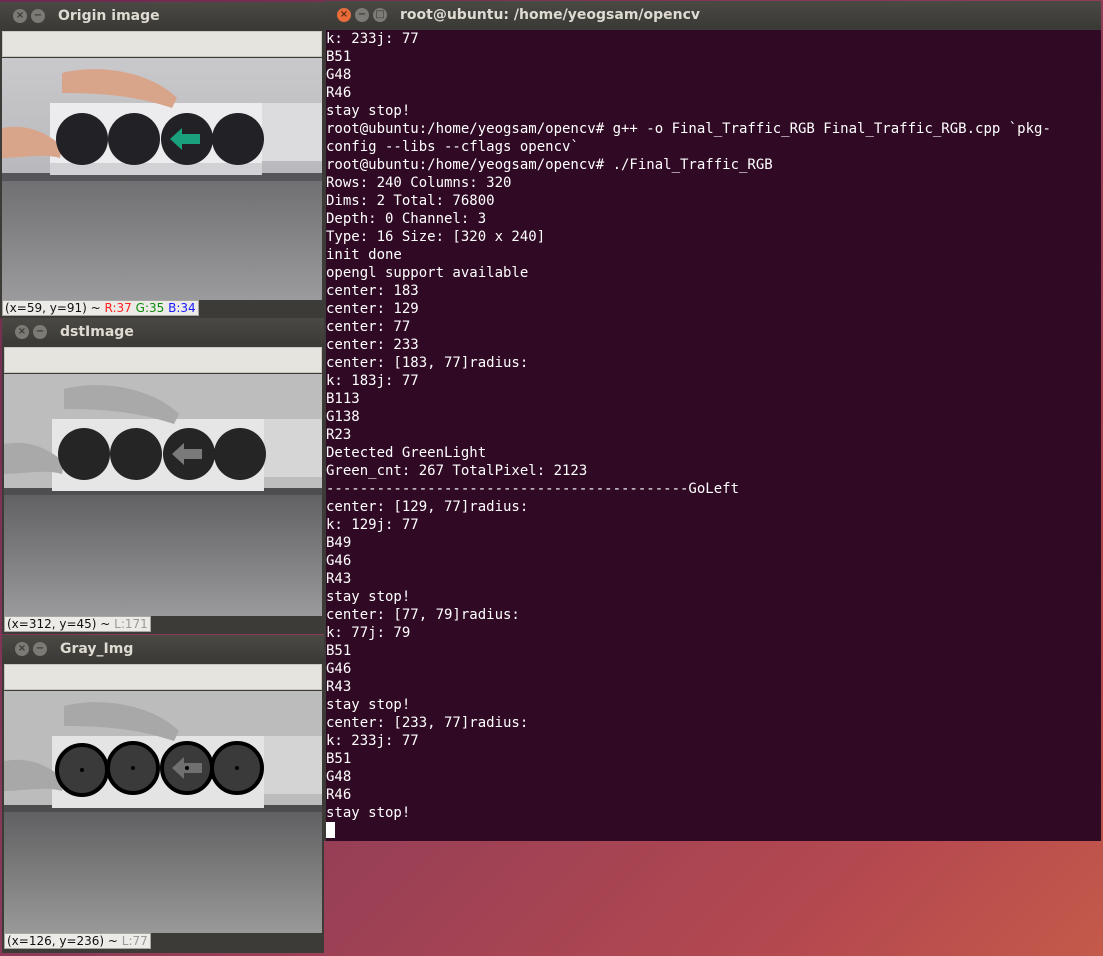  I want to click on terminal-line: init done, so click(364, 255).